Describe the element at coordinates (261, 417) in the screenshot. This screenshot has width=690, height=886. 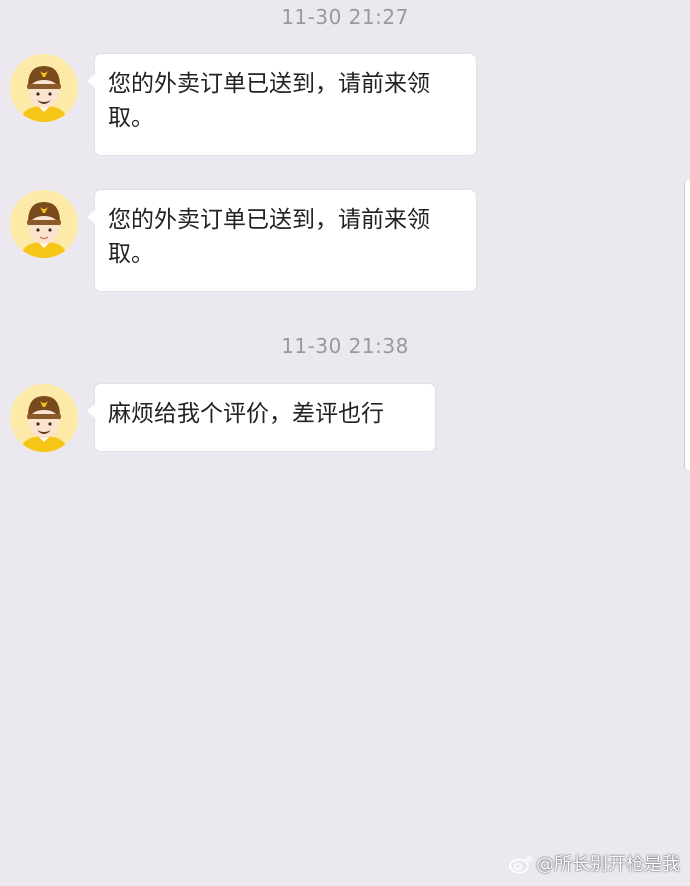
I see `message-bubble: 麻烦给我个评价，差评也行` at that location.